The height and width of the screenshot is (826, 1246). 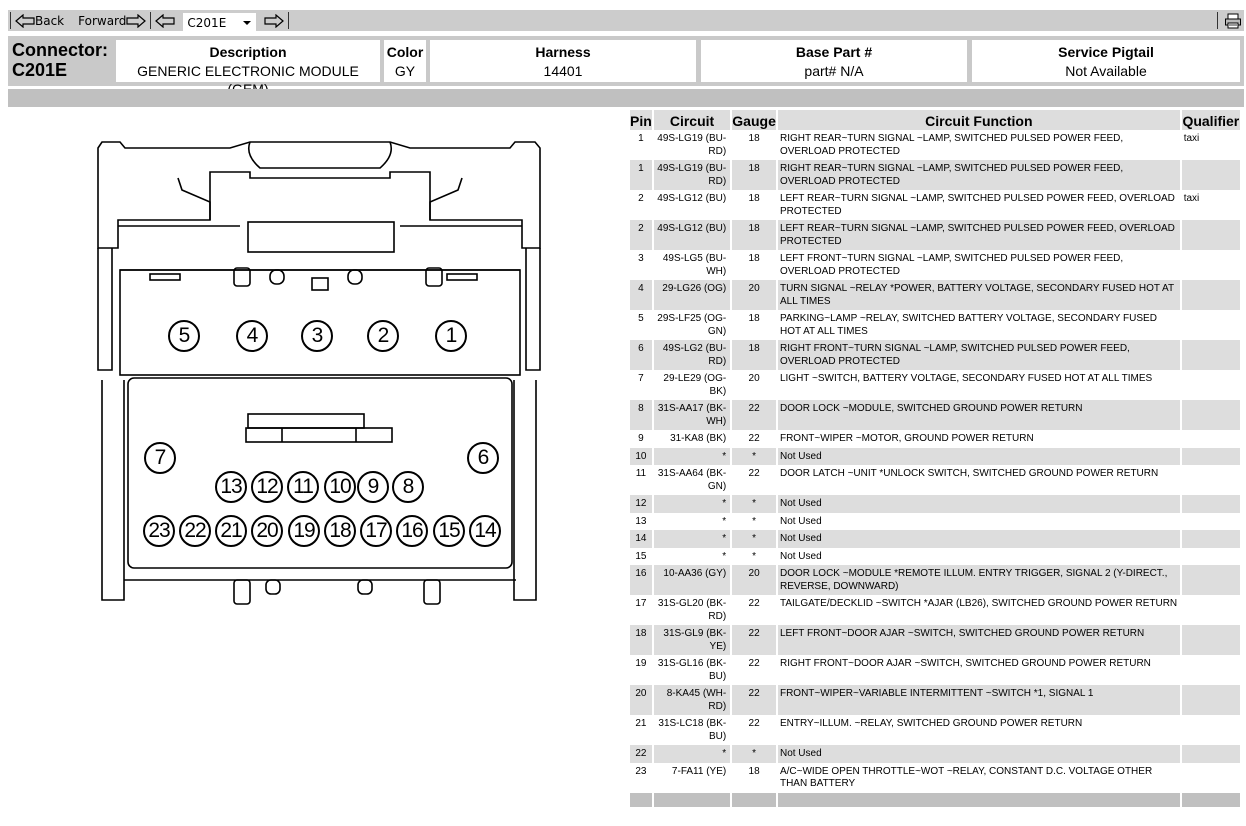 I want to click on pin-cell: 10, so click(x=641, y=456).